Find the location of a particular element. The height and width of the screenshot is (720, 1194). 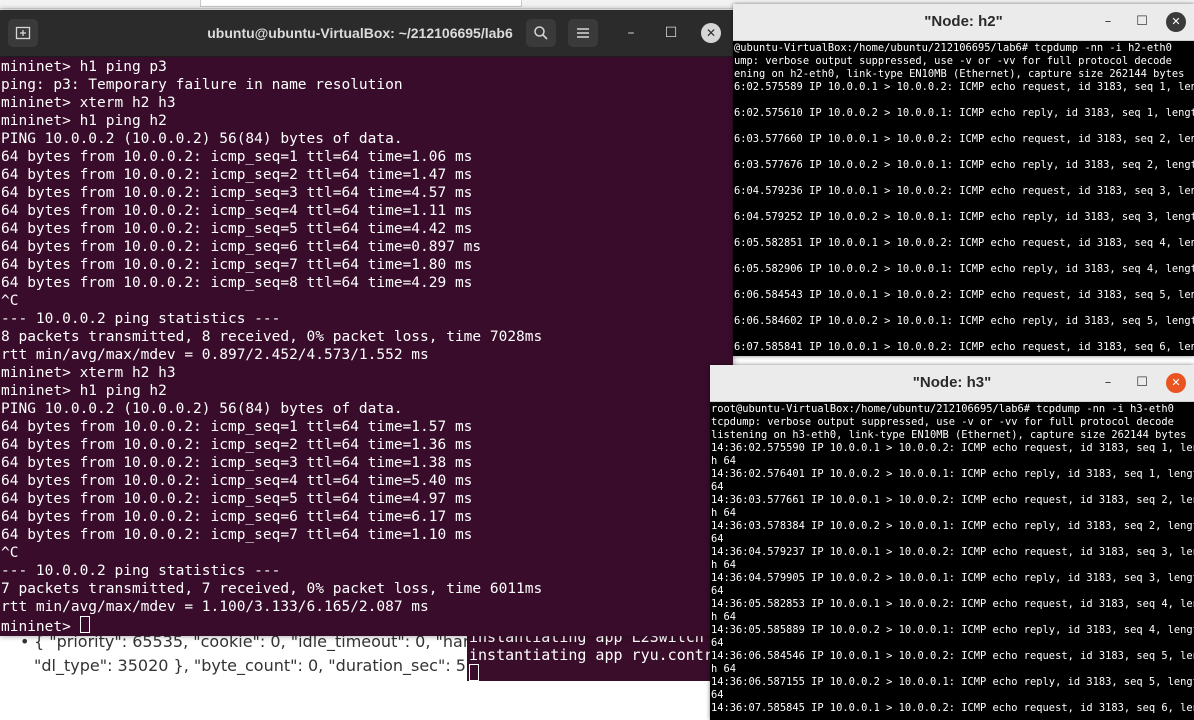

ryu-cursor-line is located at coordinates (588, 672).